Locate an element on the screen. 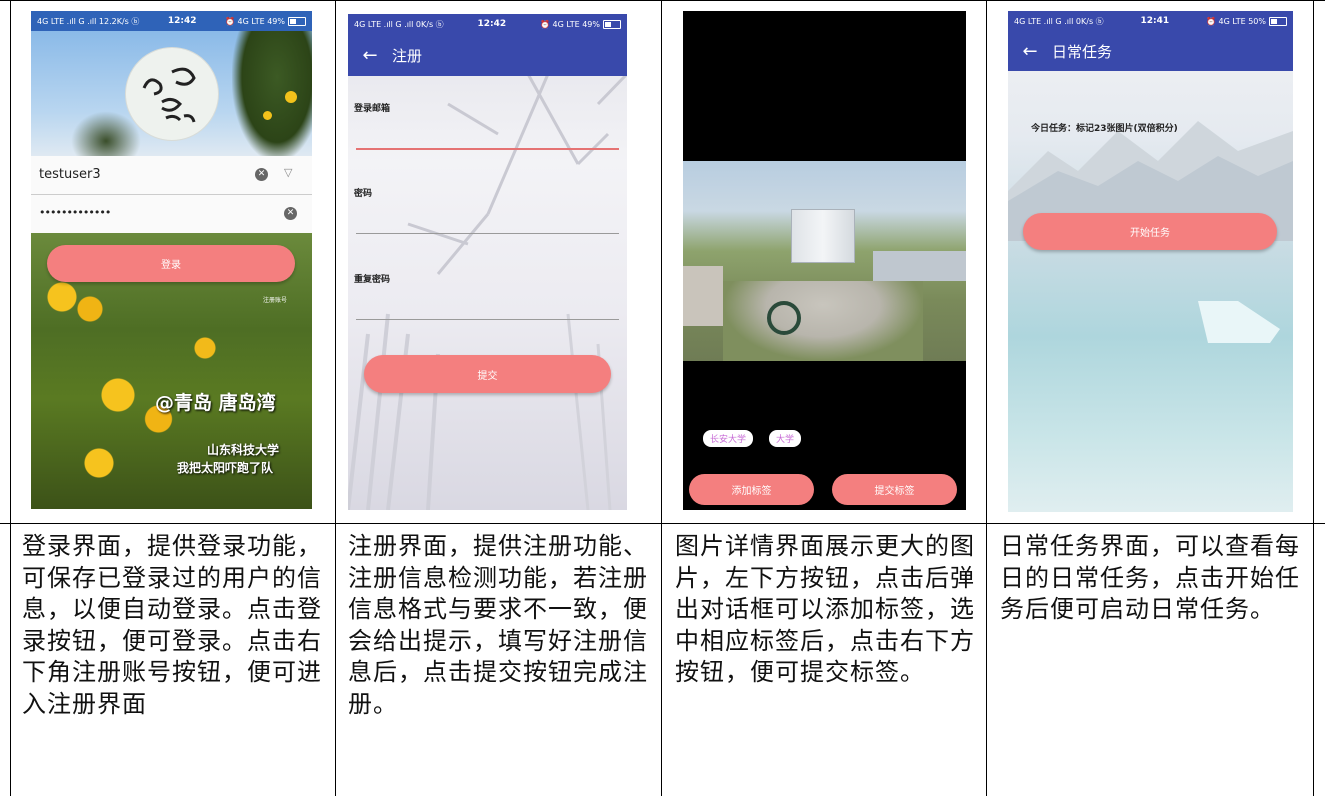 Image resolution: width=1325 pixels, height=796 pixels. campus-building-right is located at coordinates (919, 266).